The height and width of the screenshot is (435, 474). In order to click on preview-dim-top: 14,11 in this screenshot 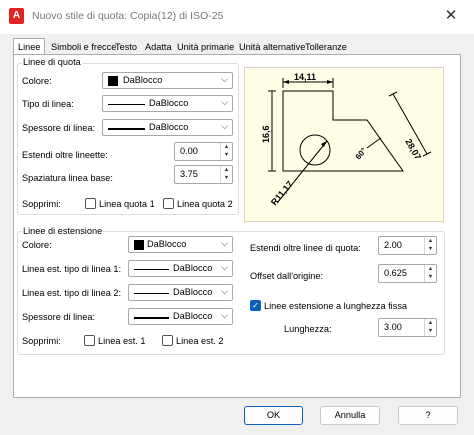, I will do `click(305, 77)`.